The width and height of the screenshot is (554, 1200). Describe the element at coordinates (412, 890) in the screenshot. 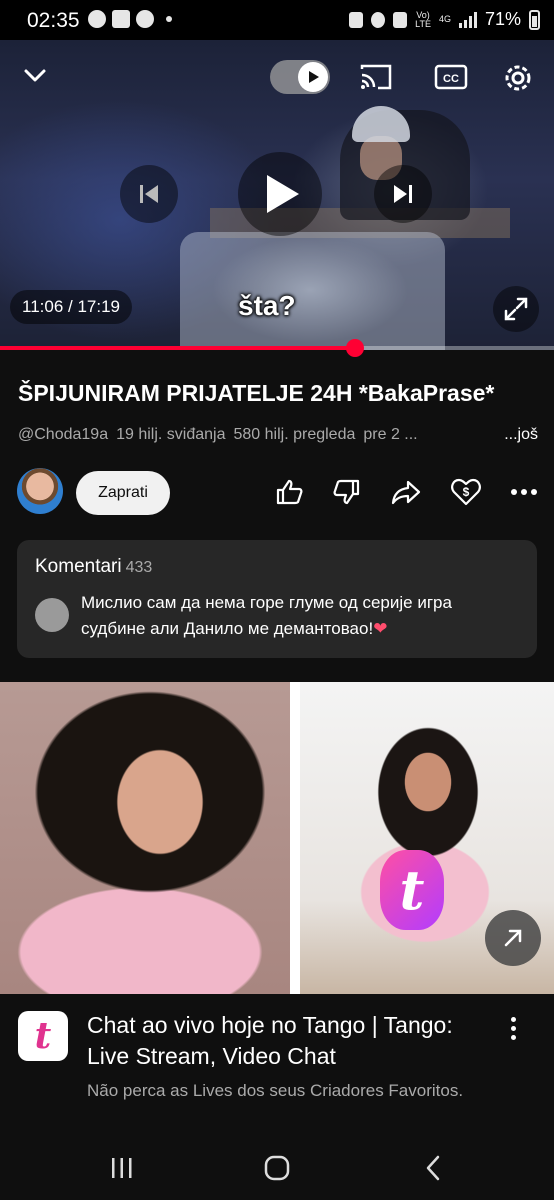

I see `tango-logo-icon: t` at that location.